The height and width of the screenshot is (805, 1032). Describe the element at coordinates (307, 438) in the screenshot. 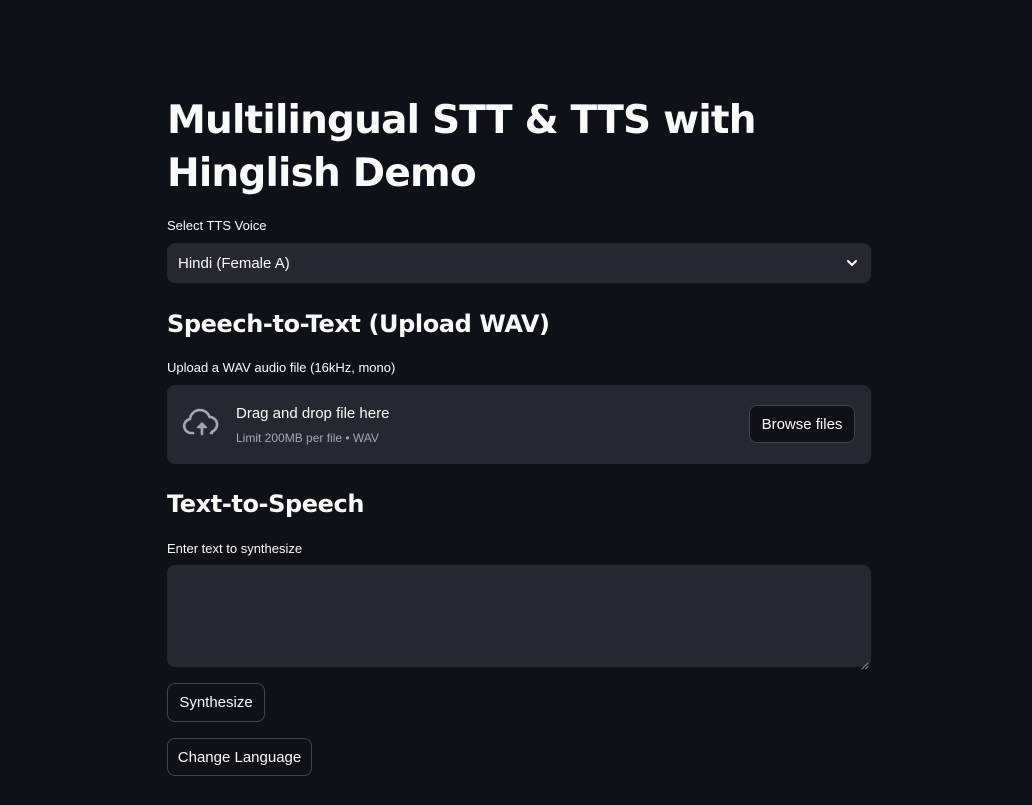

I see `upload-limit-text: Limit 200MB per file • WAV` at that location.